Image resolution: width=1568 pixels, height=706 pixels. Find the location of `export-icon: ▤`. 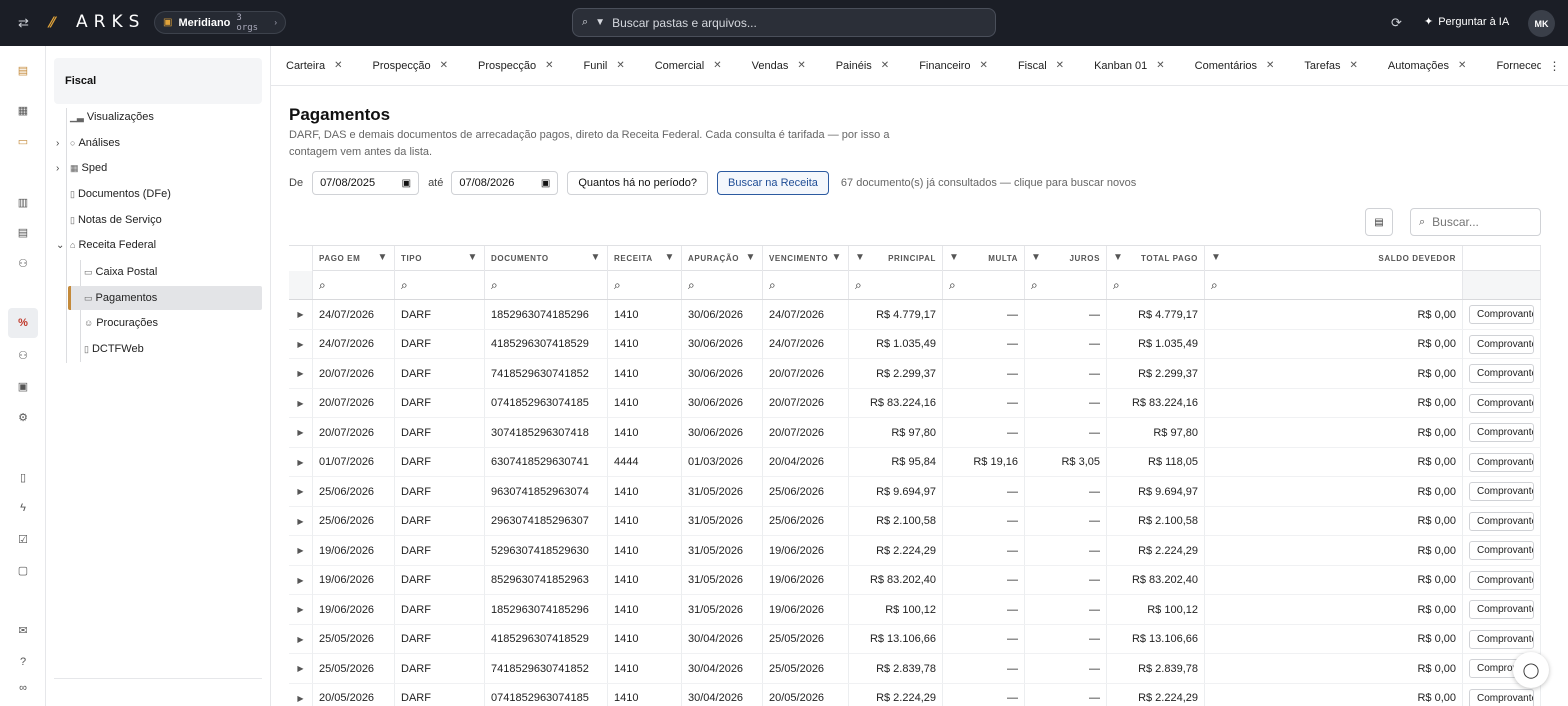

export-icon: ▤ is located at coordinates (1379, 222).